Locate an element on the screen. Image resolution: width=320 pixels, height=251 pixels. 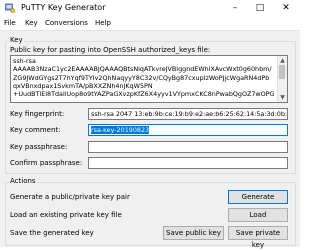
vertical-scrollbar: ▲ ▼ is located at coordinates (282, 79).